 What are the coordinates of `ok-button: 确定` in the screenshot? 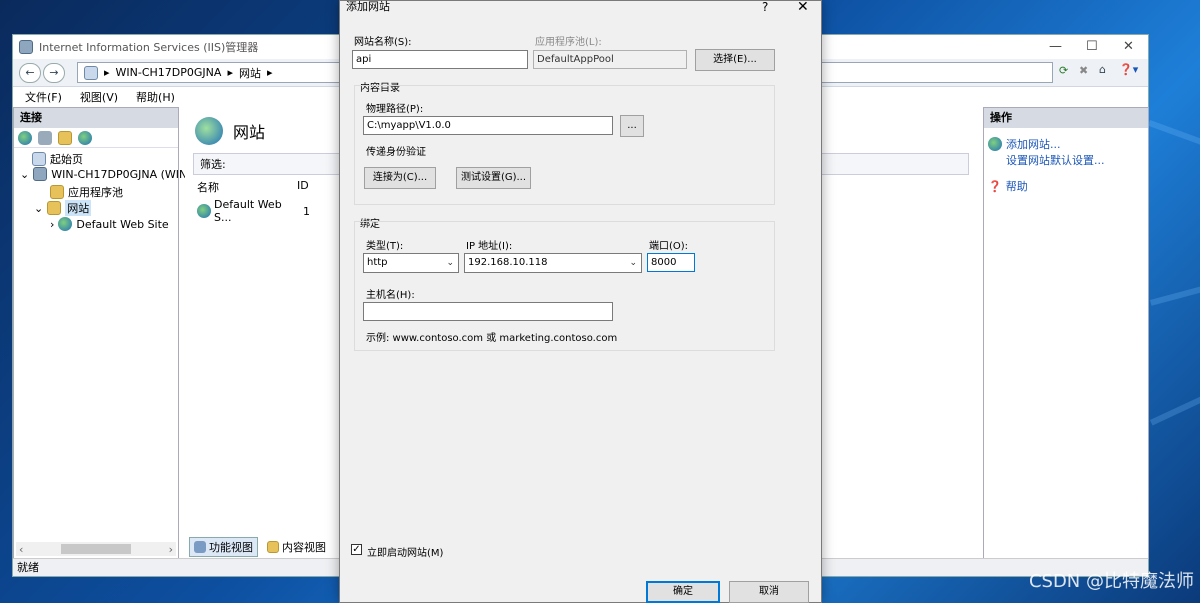 It's located at (683, 592).